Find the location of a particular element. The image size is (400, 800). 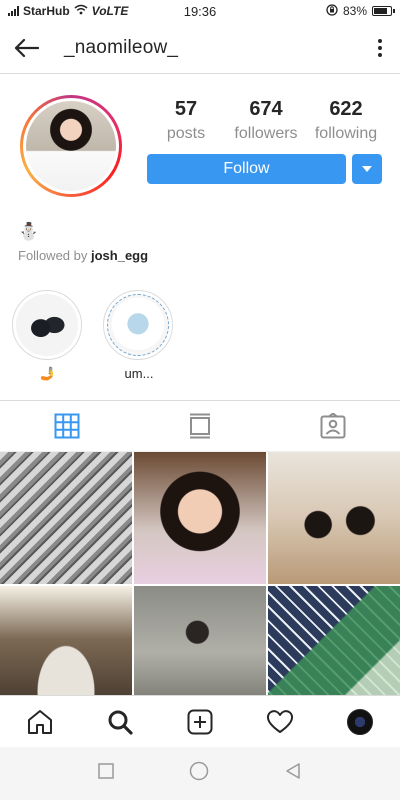

profile-avatar-icon is located at coordinates (360, 721).